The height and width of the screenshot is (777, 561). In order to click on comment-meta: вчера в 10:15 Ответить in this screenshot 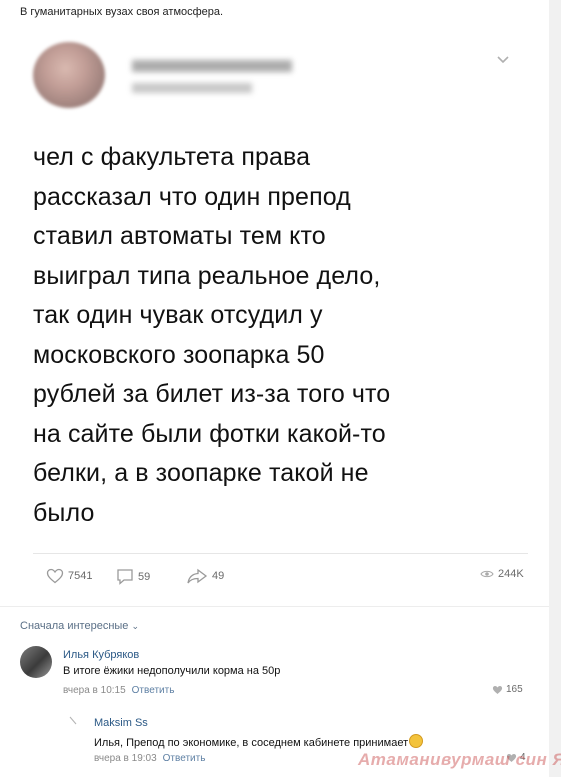, I will do `click(118, 690)`.